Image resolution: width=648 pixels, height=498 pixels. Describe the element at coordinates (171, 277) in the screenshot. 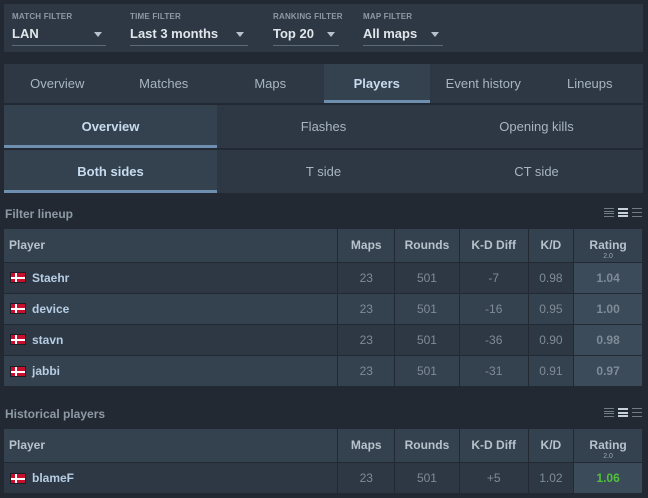

I see `player-cell: Staehr` at that location.